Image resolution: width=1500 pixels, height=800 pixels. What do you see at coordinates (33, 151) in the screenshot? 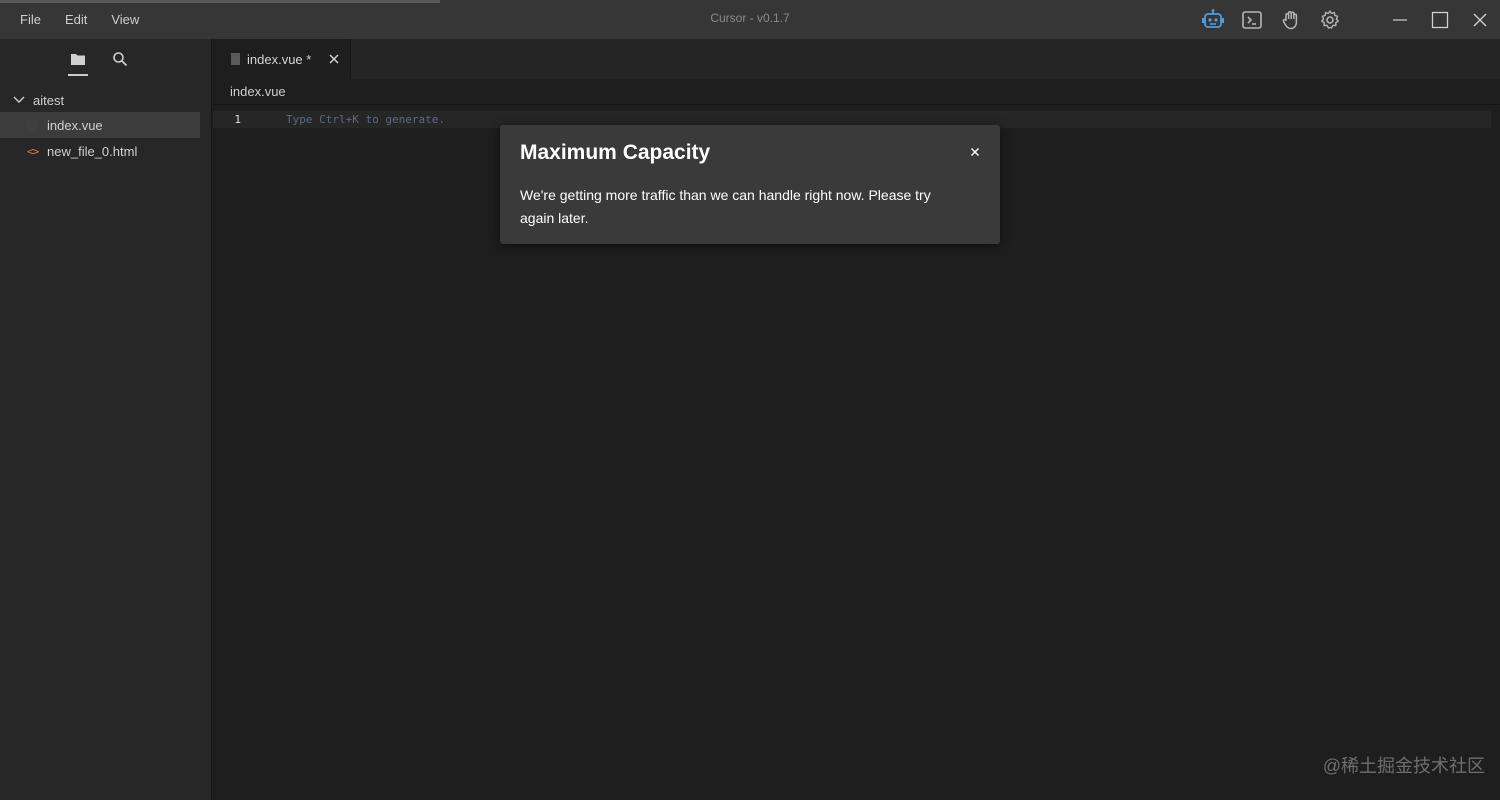
I see `html-icon: <>` at bounding box center [33, 151].